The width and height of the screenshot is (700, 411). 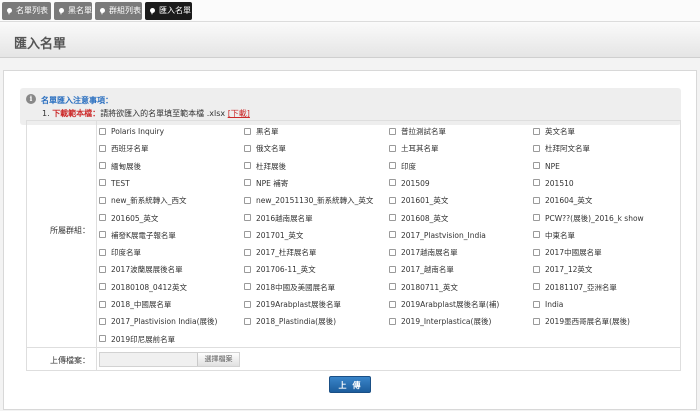 I want to click on group-option: 2019Arabplast展後名單(補), so click(x=444, y=305).